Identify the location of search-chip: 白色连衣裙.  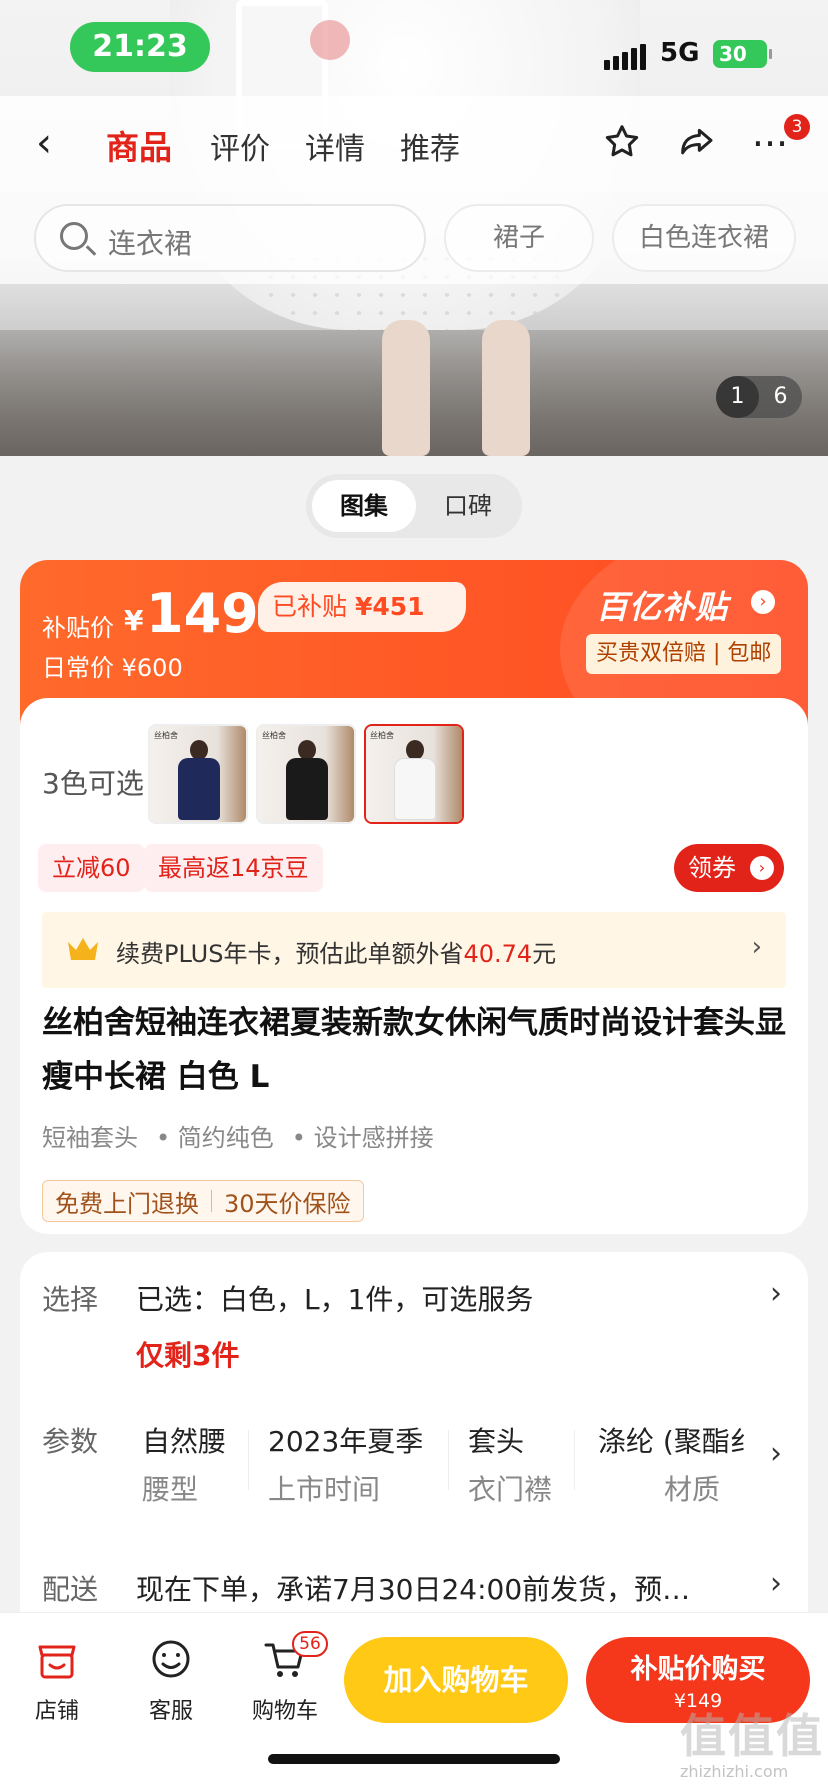
(704, 238).